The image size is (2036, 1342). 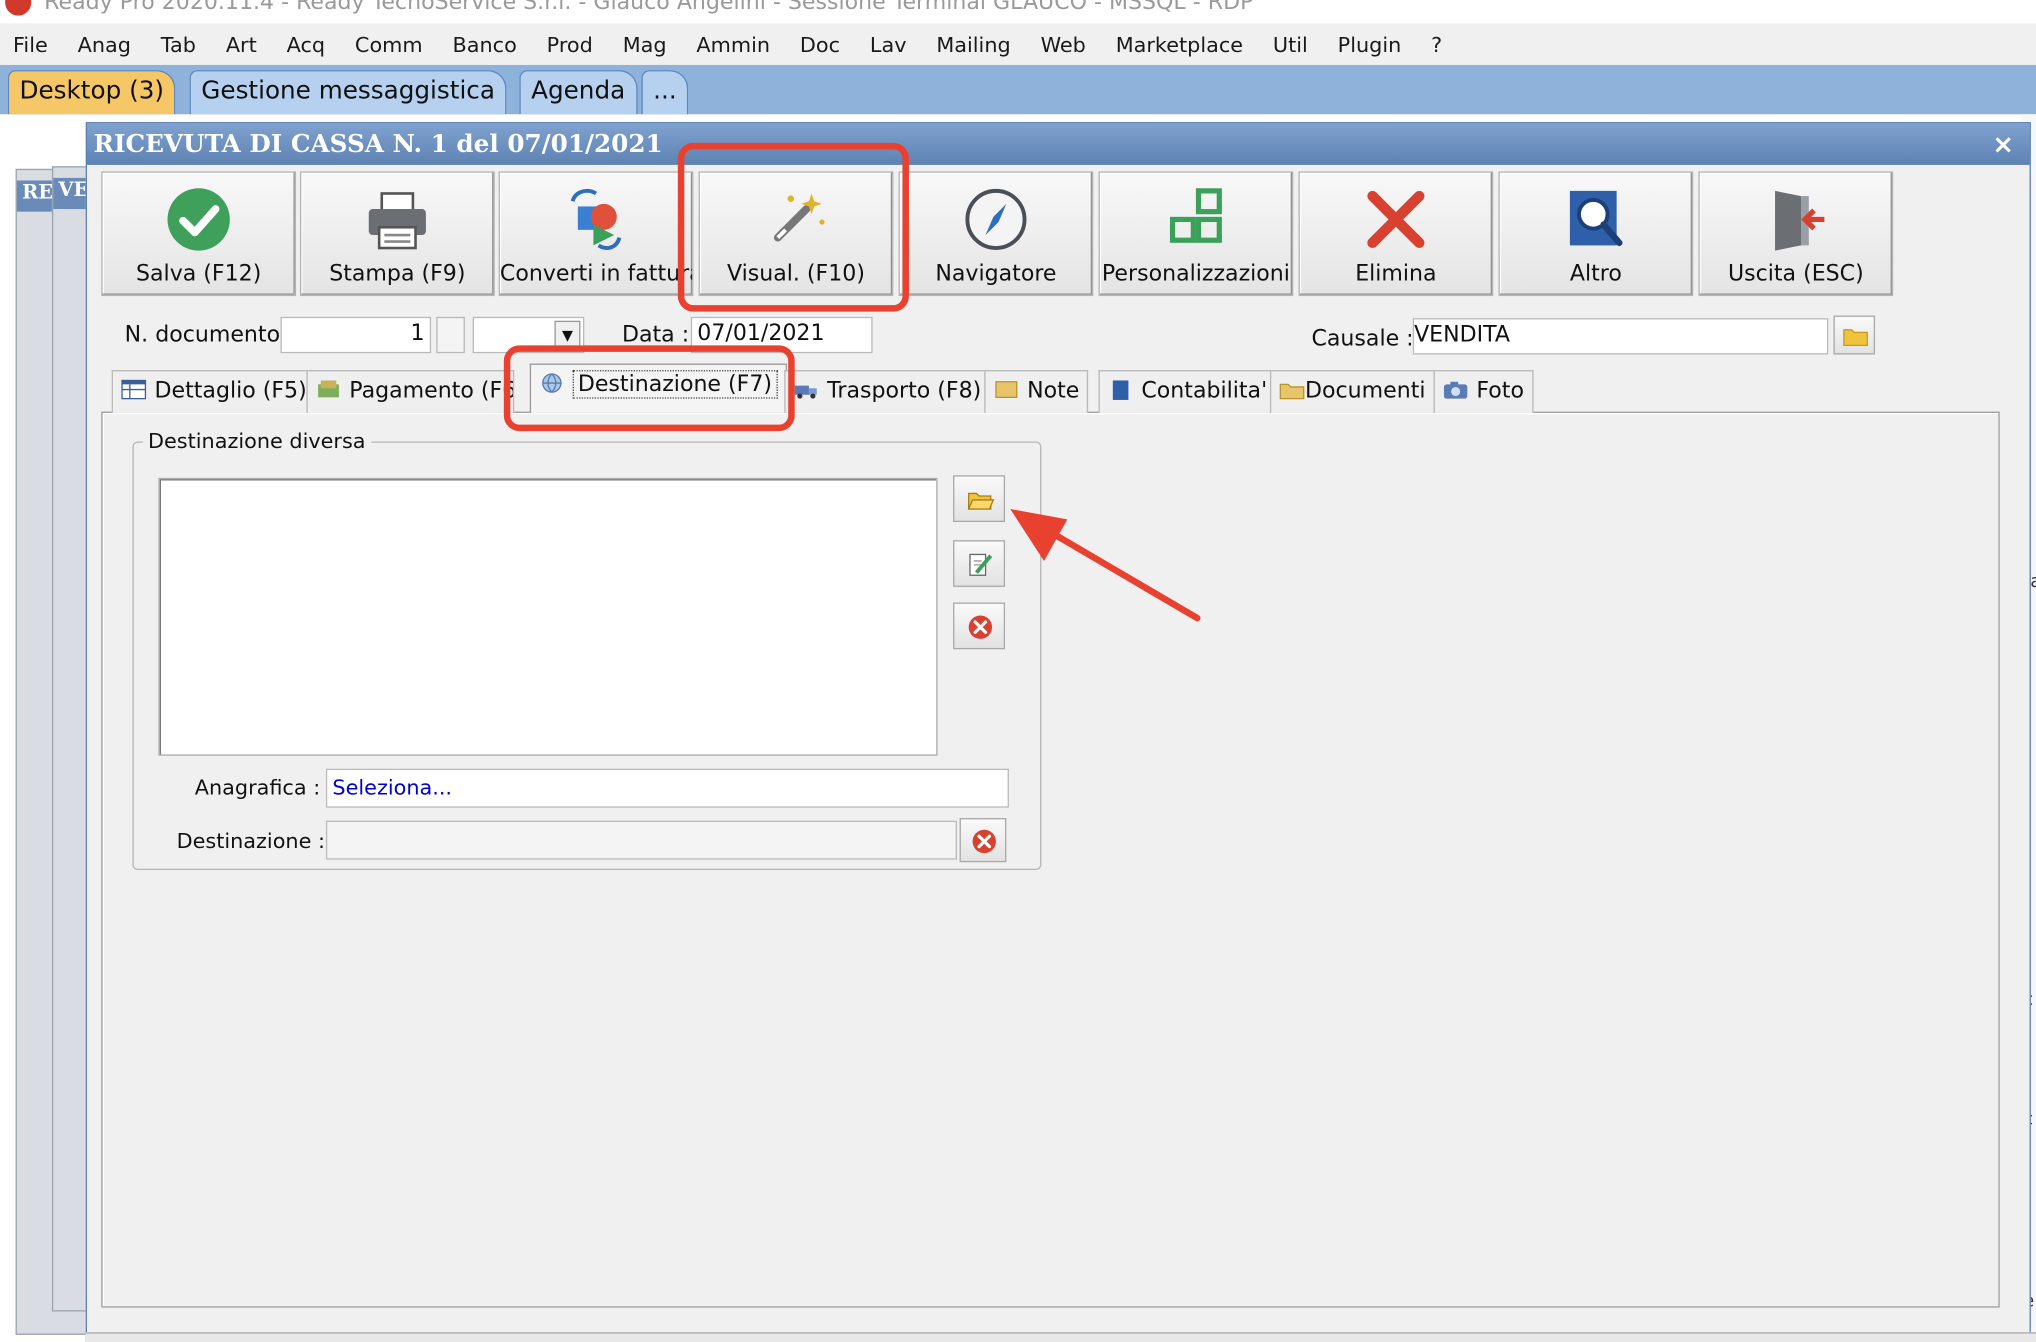 What do you see at coordinates (641, 840) in the screenshot?
I see `destinazione-input` at bounding box center [641, 840].